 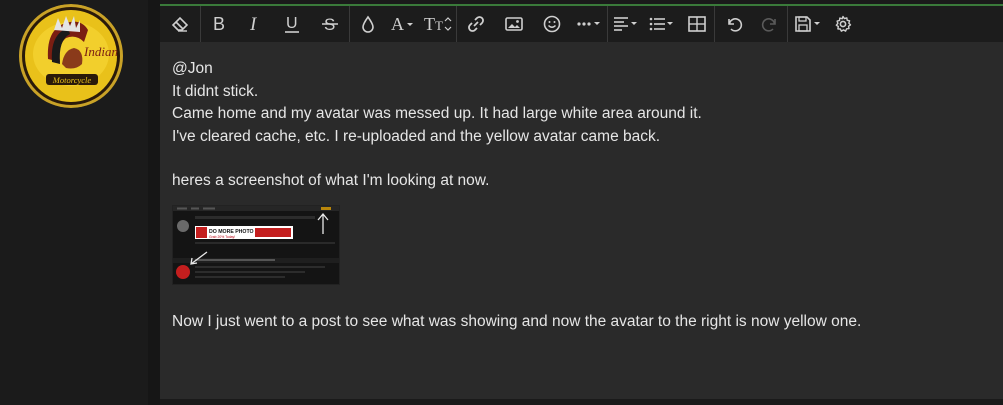 I want to click on column-divider, so click(x=154, y=202).